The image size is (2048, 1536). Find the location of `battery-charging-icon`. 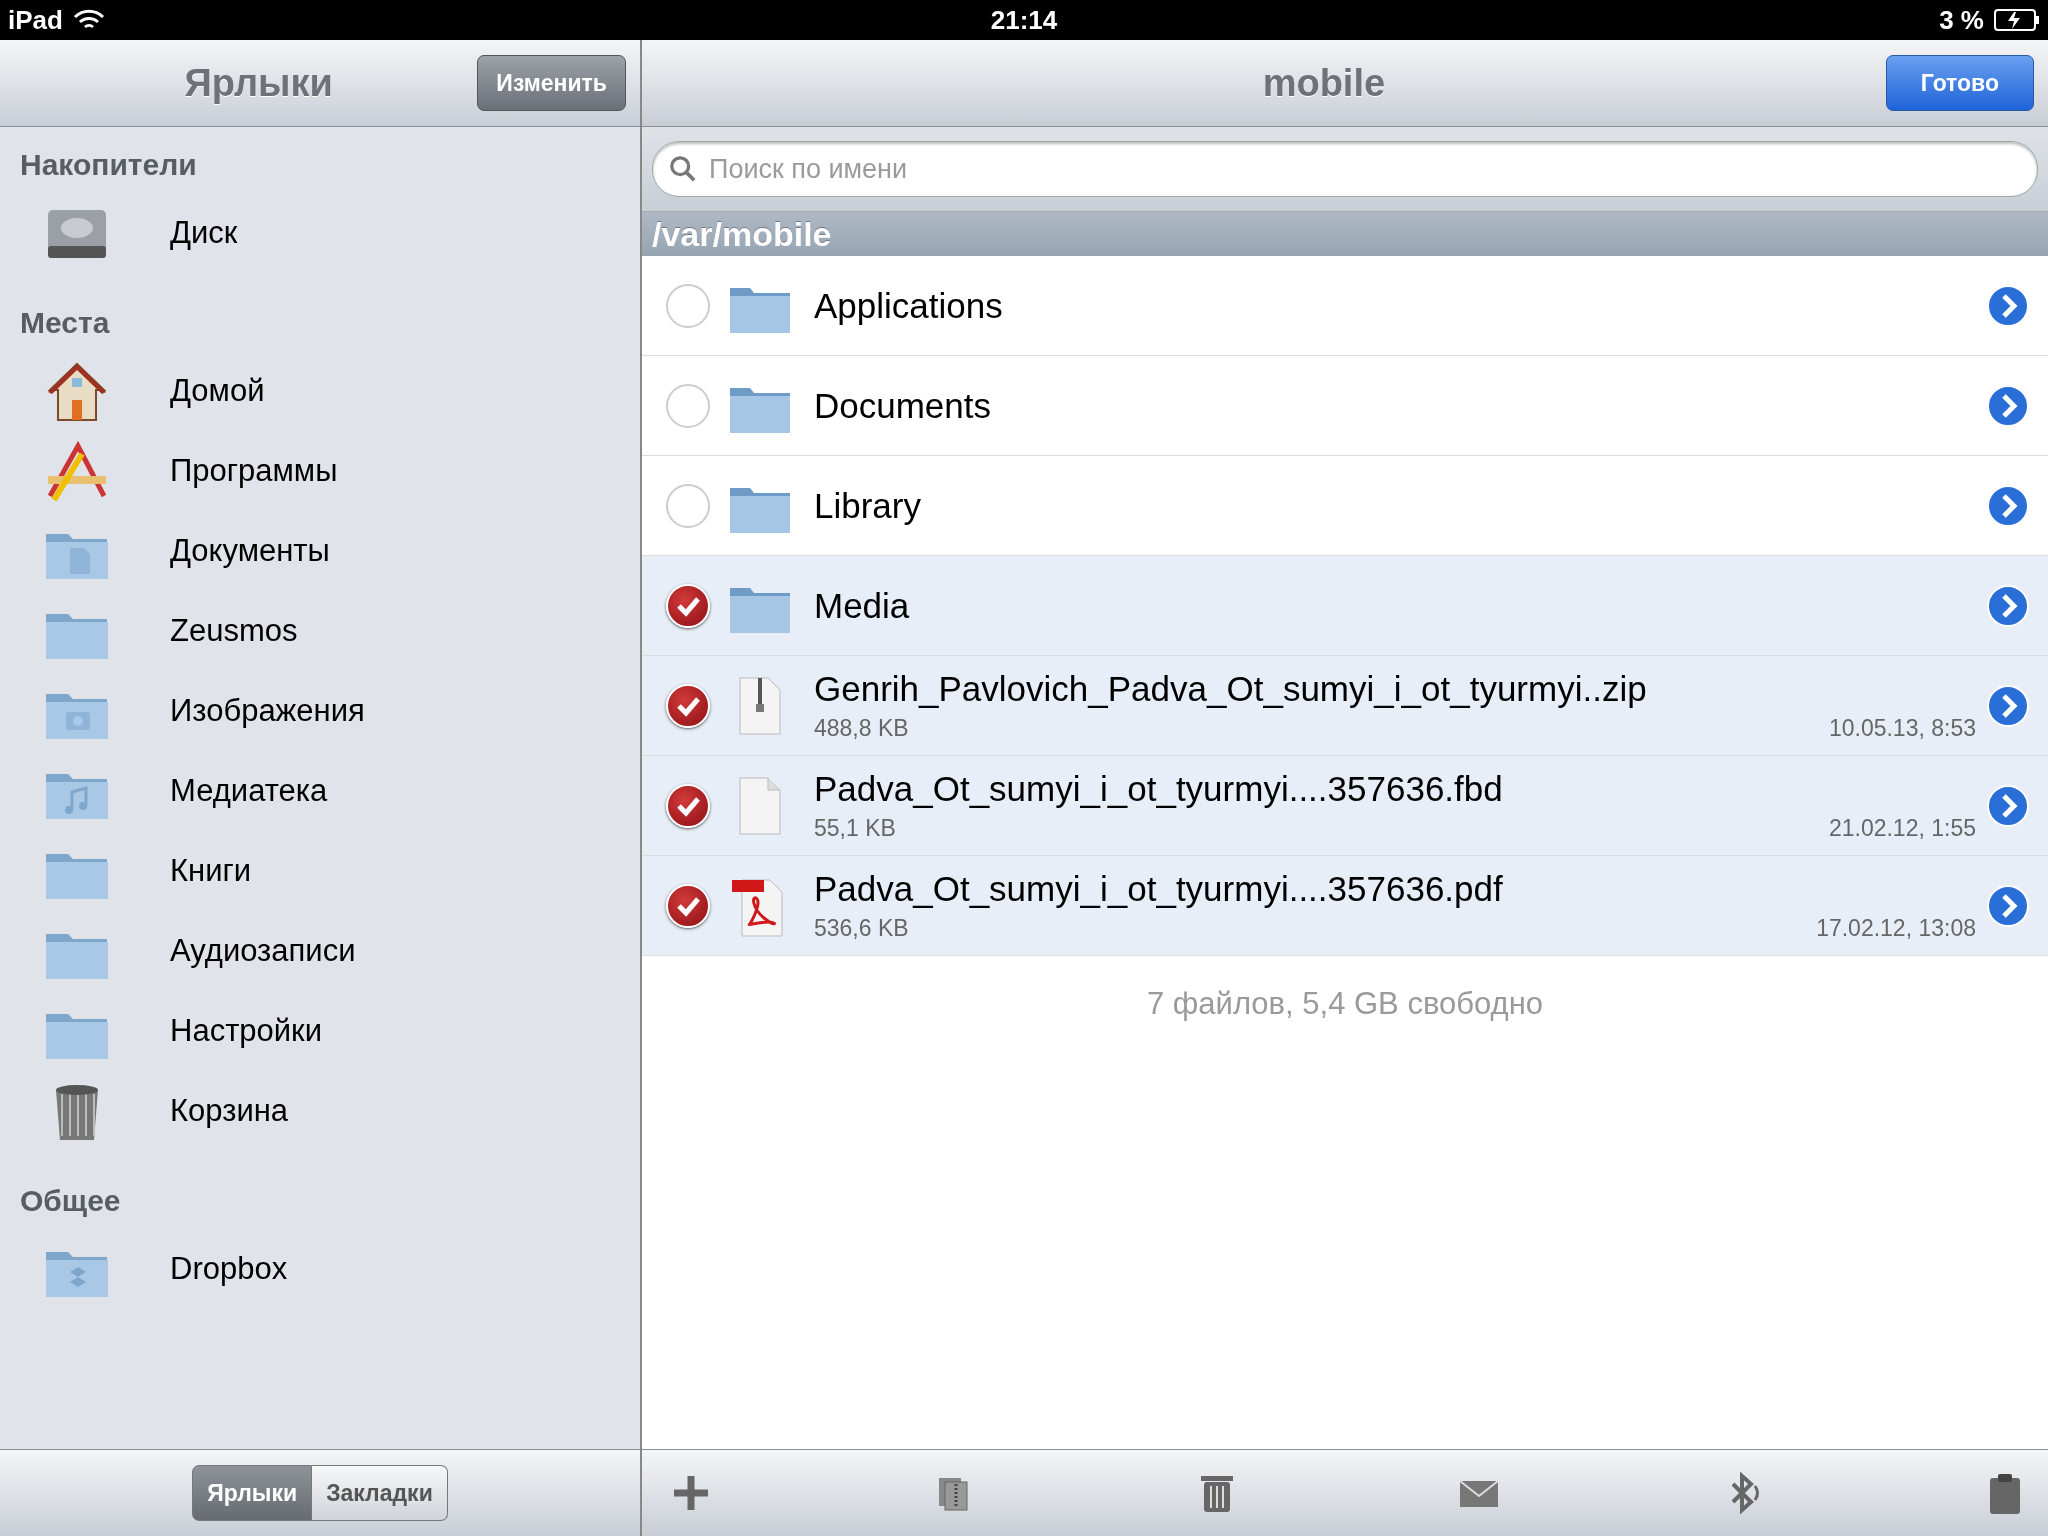

battery-charging-icon is located at coordinates (2017, 20).